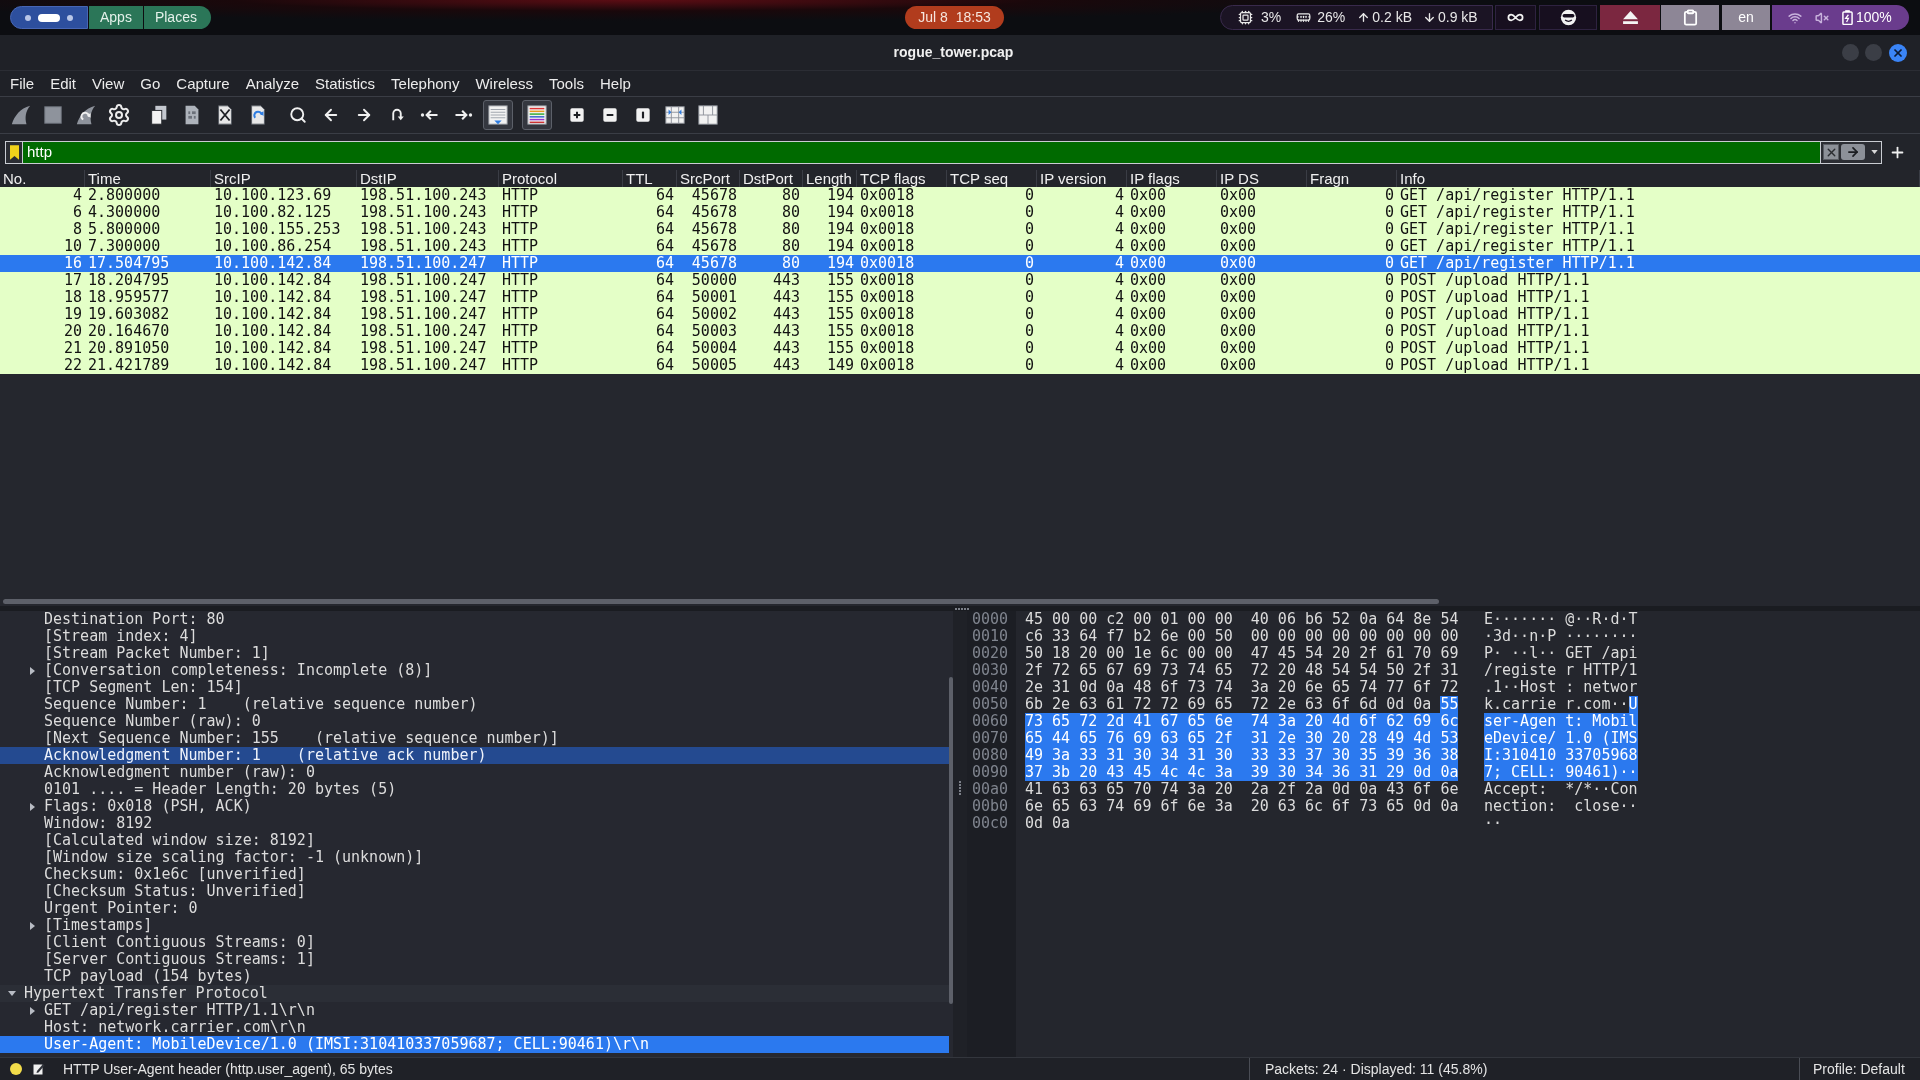 The width and height of the screenshot is (1920, 1080). What do you see at coordinates (1242, 806) in the screenshot?
I see `hex-bytes: 6e 65 63 74 69 6f 6e 3a 20 63 6c 6f 73 65 0d 0a` at bounding box center [1242, 806].